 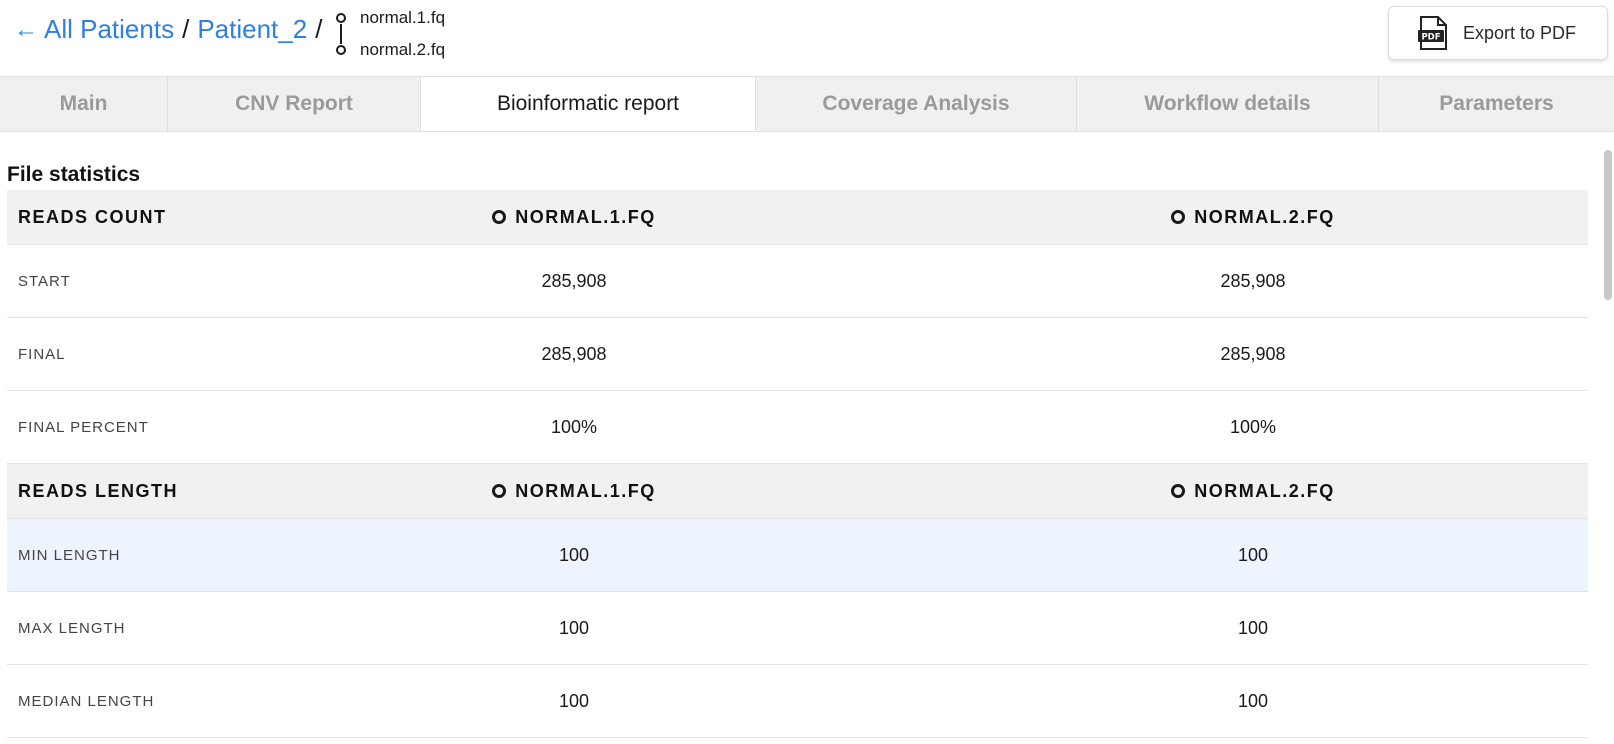 What do you see at coordinates (797, 427) in the screenshot?
I see `table-row: FINAL PERCENT 100% 100%` at bounding box center [797, 427].